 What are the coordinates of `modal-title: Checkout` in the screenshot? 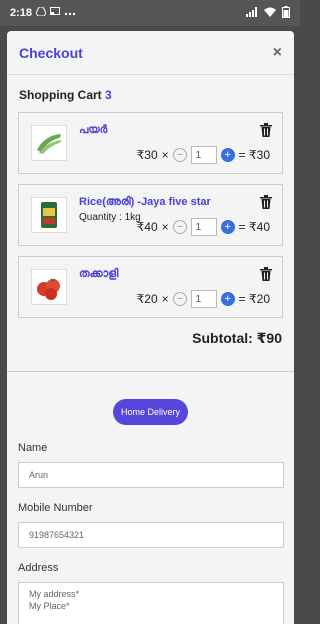 It's located at (51, 52).